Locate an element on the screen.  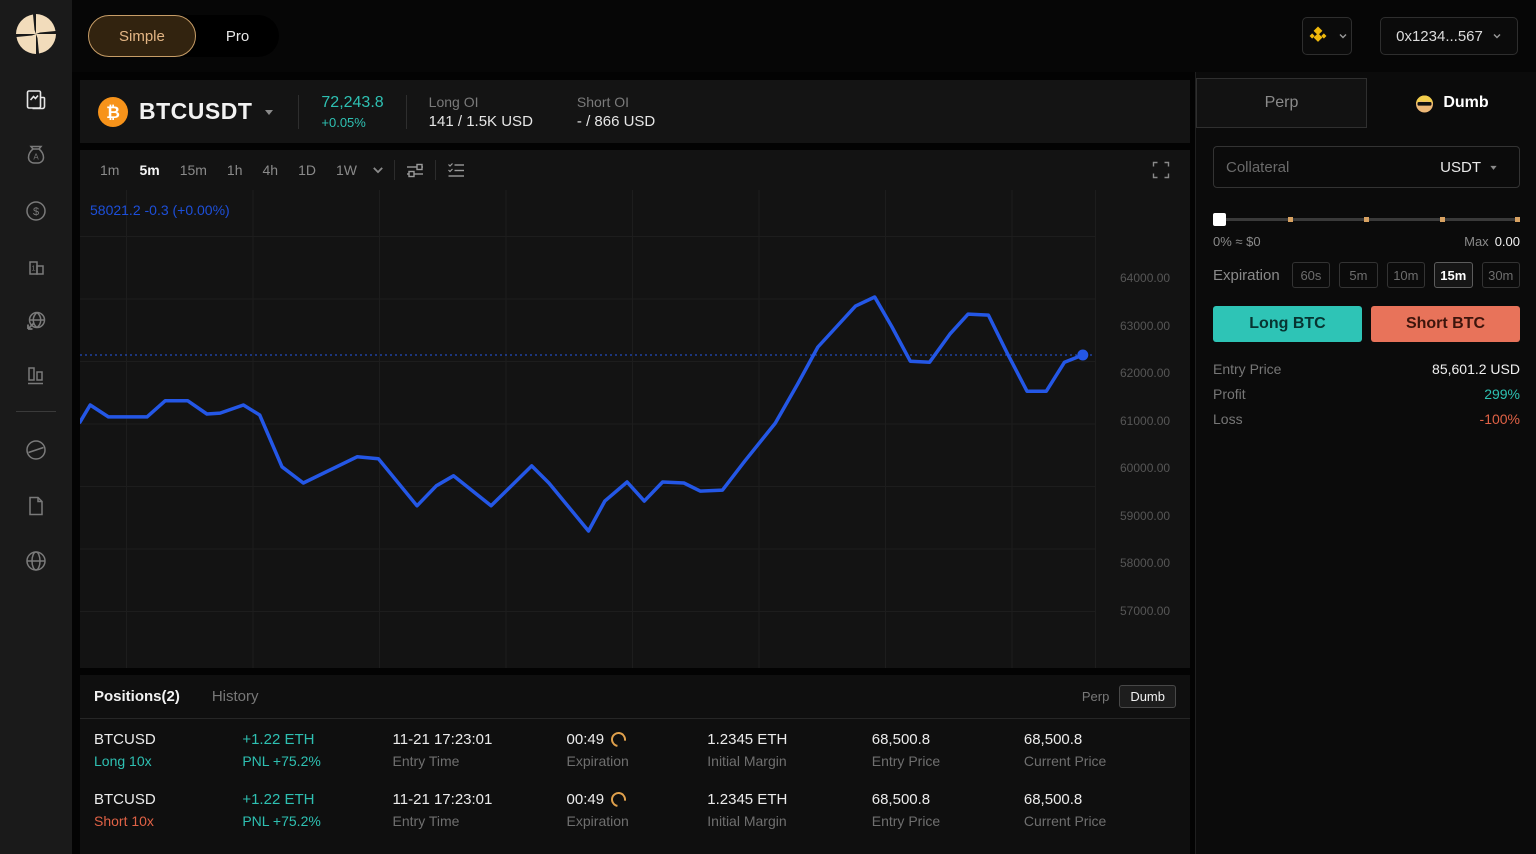
indicator-settings-icon is located at coordinates (415, 170).